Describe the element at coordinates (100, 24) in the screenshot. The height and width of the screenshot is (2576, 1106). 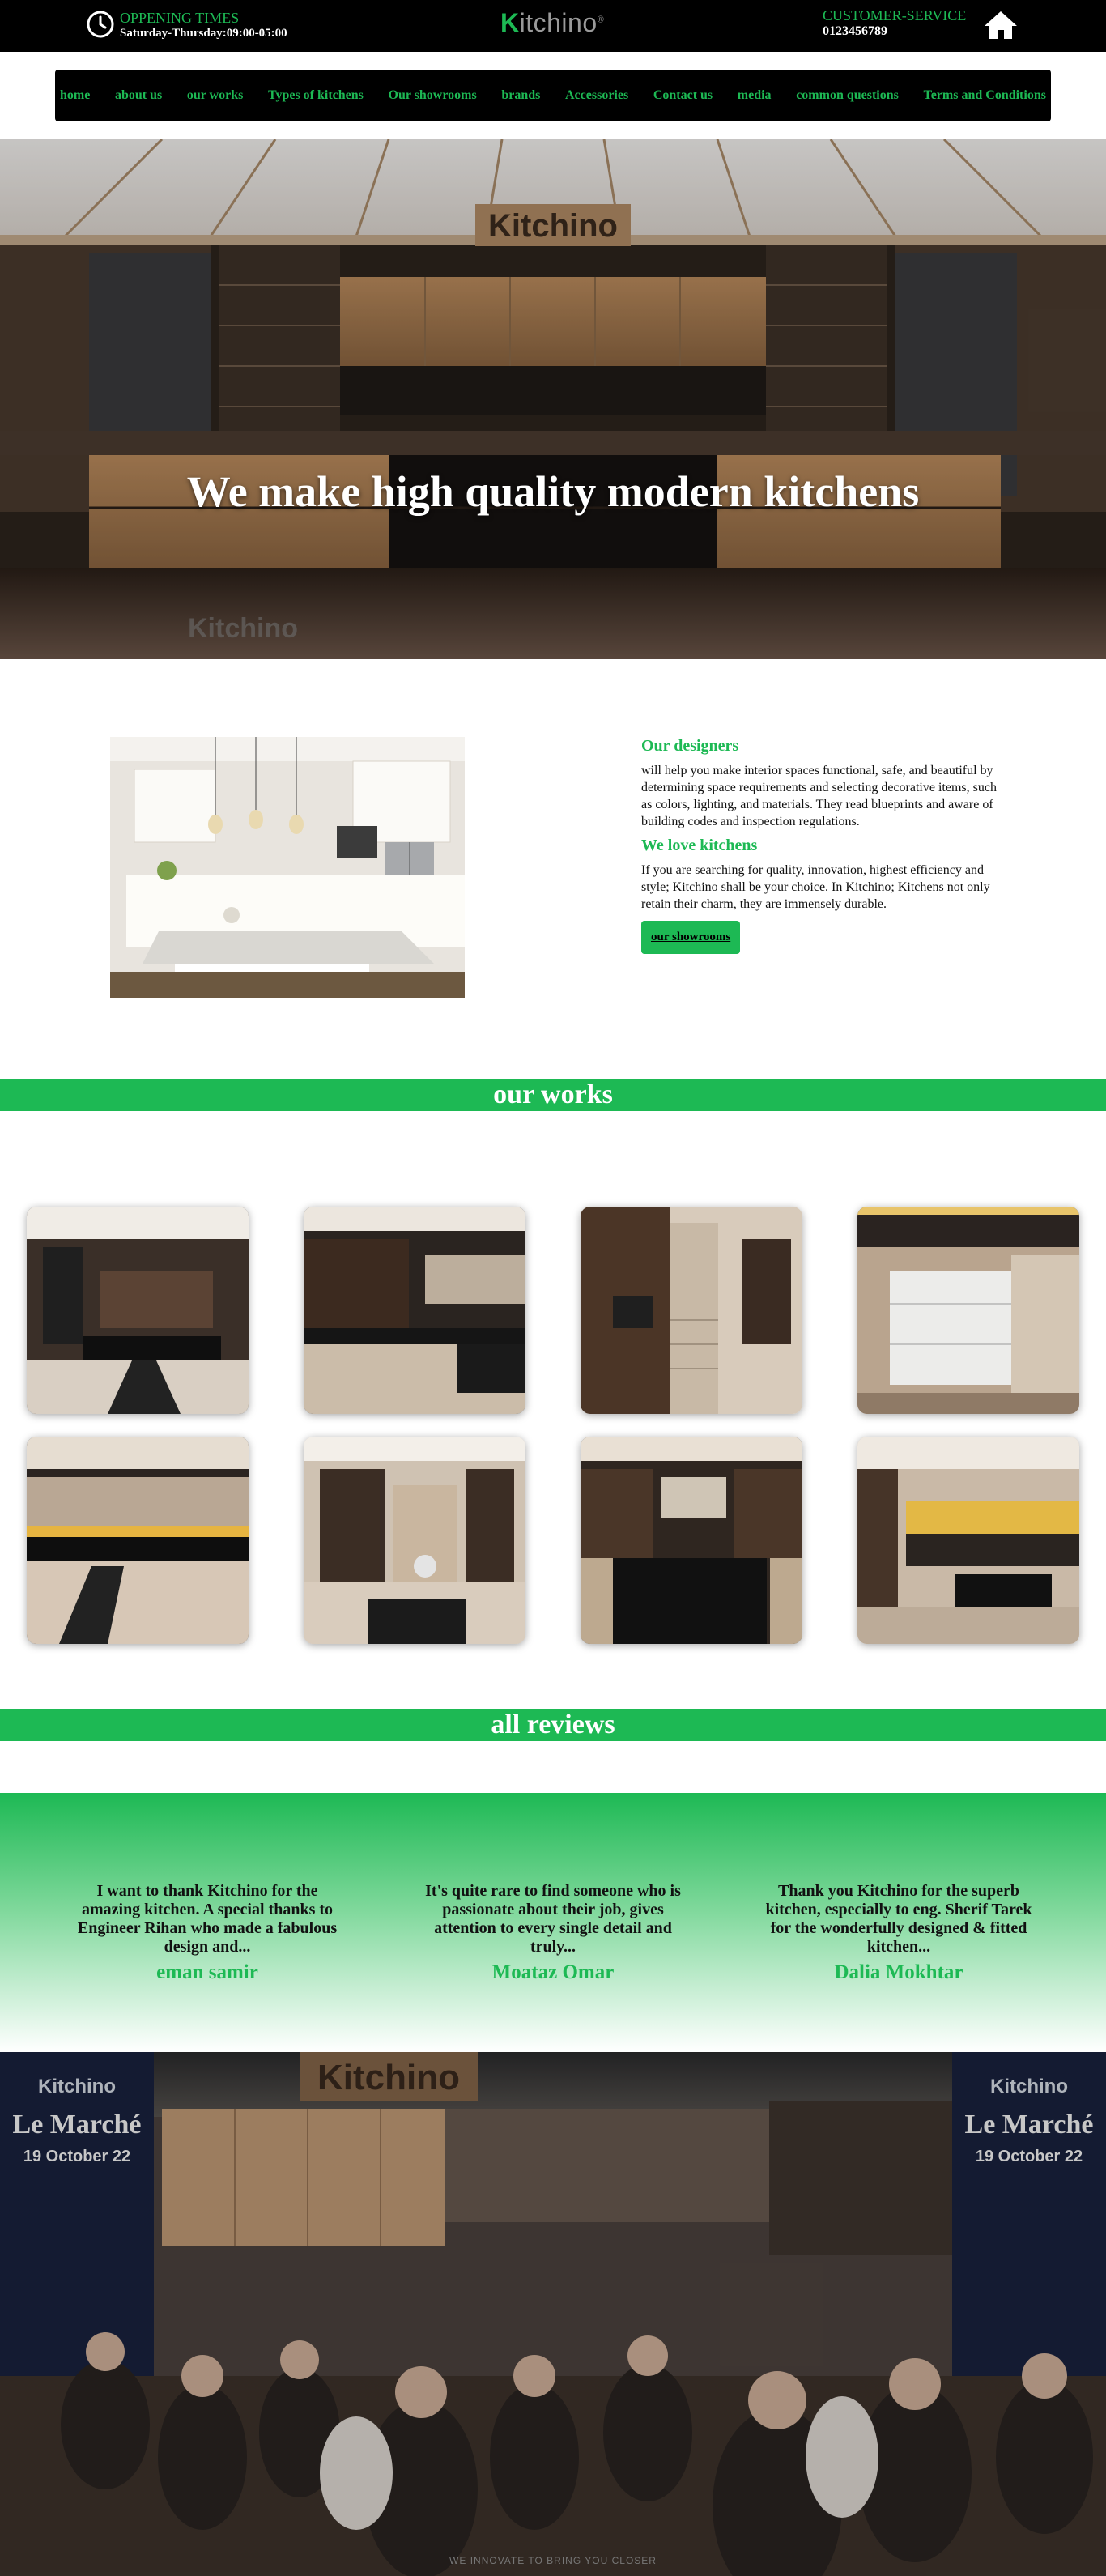
I see `clock-icon` at that location.